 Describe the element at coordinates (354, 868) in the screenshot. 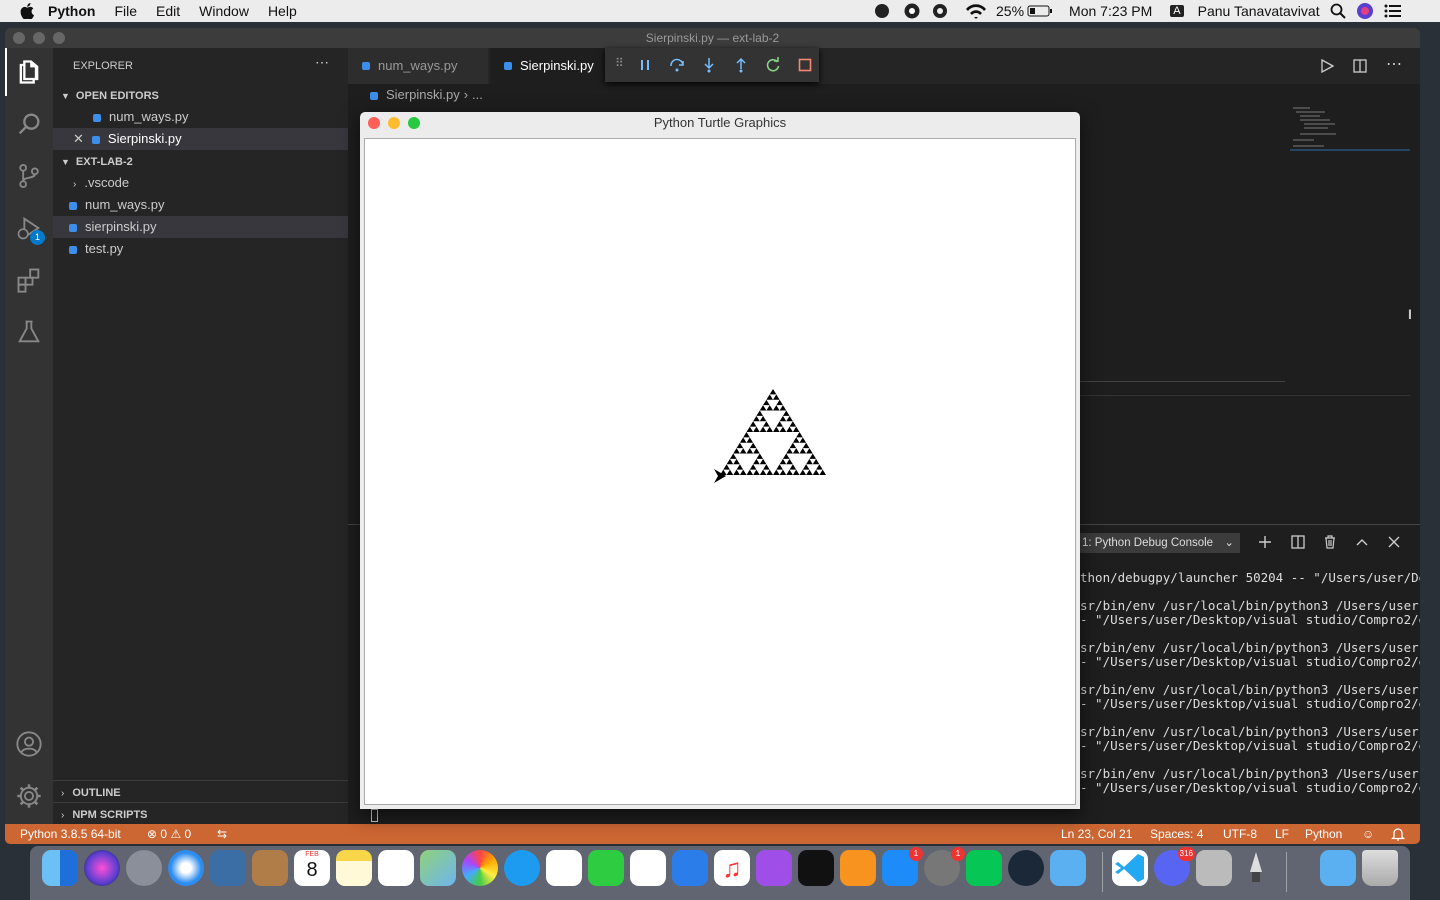

I see `notes-icon` at that location.